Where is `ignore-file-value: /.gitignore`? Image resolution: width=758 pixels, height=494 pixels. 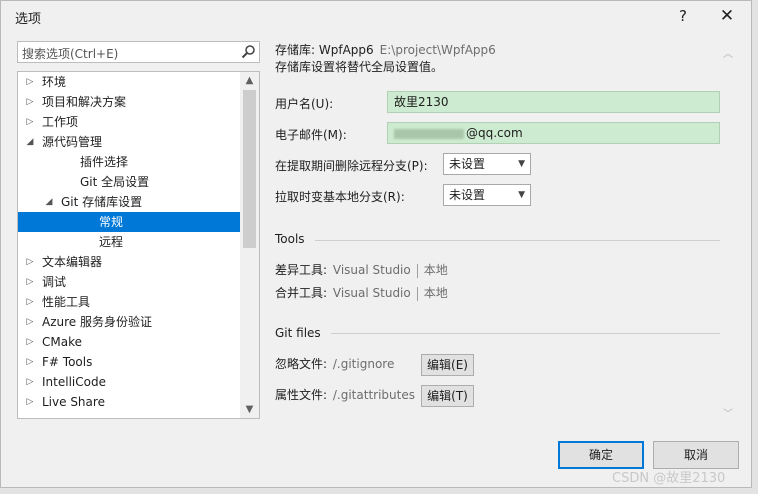 ignore-file-value: /.gitignore is located at coordinates (363, 364).